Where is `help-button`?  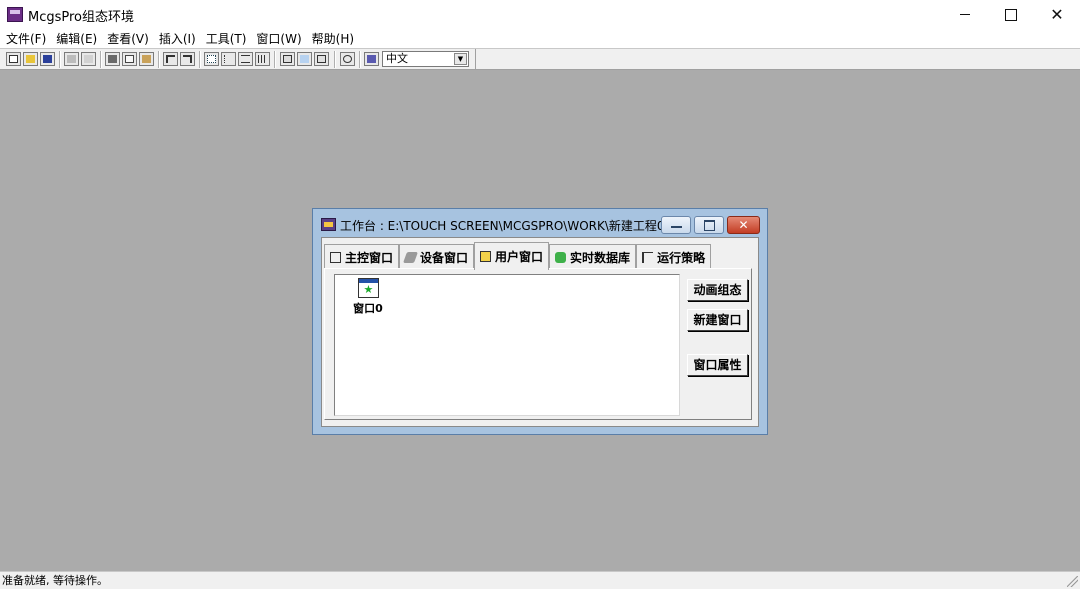
help-button is located at coordinates (347, 59).